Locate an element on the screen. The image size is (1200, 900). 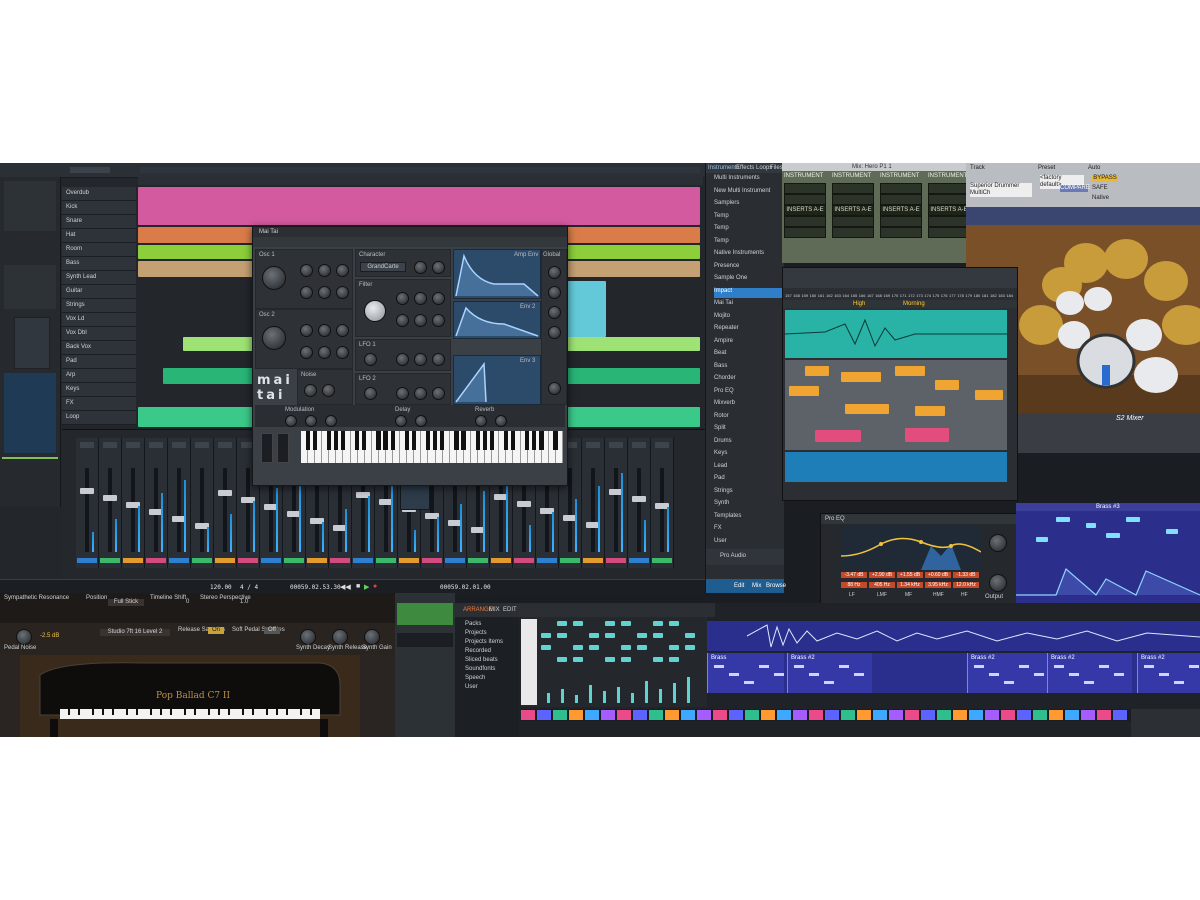
browser-item: Presence is located at coordinates (748, 268).